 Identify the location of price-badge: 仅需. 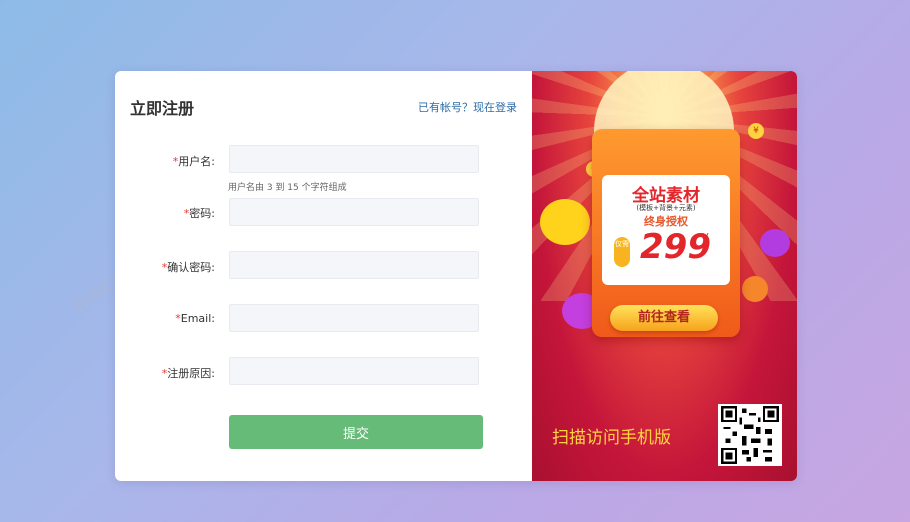
(622, 252).